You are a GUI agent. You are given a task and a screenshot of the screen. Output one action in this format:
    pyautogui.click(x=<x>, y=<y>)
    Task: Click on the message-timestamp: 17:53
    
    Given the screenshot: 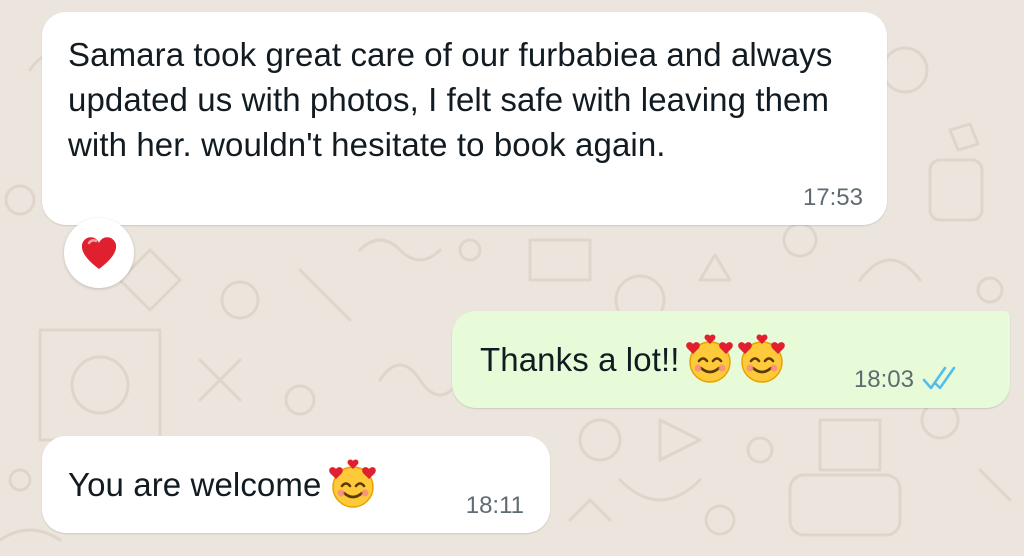 What is the action you would take?
    pyautogui.click(x=832, y=197)
    